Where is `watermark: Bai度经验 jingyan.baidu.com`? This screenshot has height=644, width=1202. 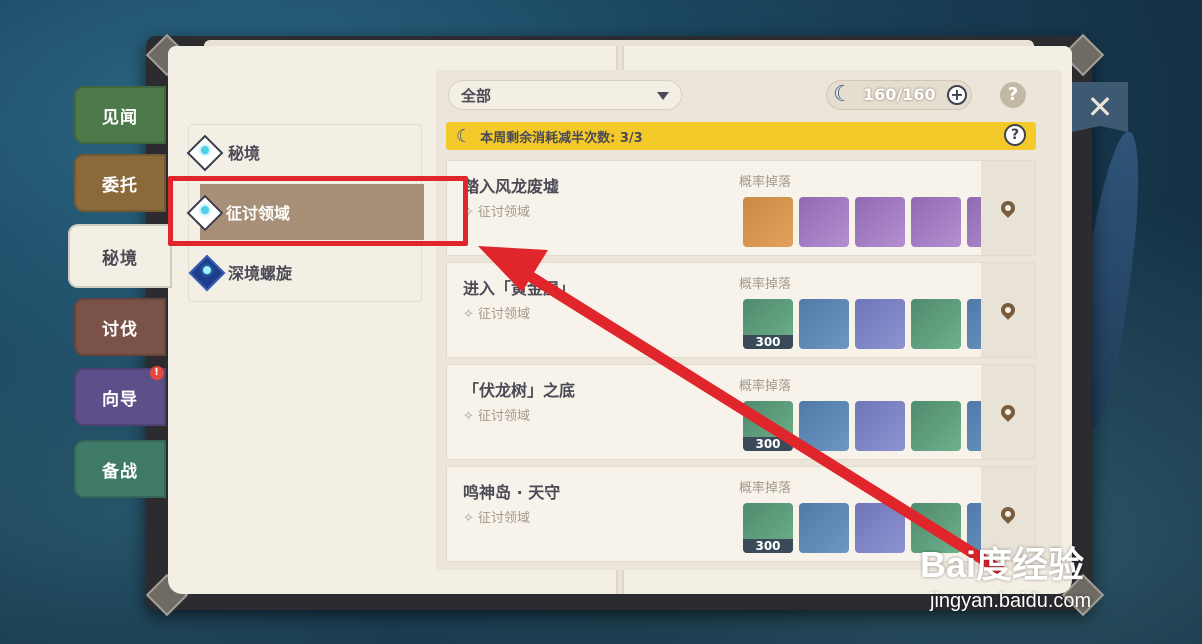 watermark: Bai度经验 jingyan.baidu.com is located at coordinates (1005, 574).